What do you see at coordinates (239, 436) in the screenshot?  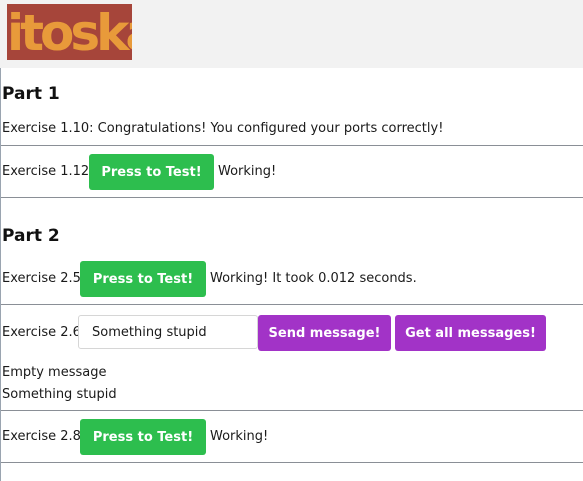 I see `exercise-2-8-status: Working!` at bounding box center [239, 436].